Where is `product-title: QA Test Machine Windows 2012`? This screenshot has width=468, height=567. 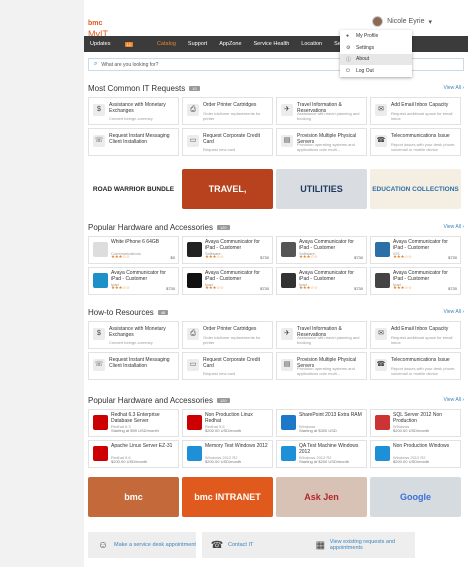
product-title: QA Test Machine Windows 2012 is located at coordinates (329, 449).